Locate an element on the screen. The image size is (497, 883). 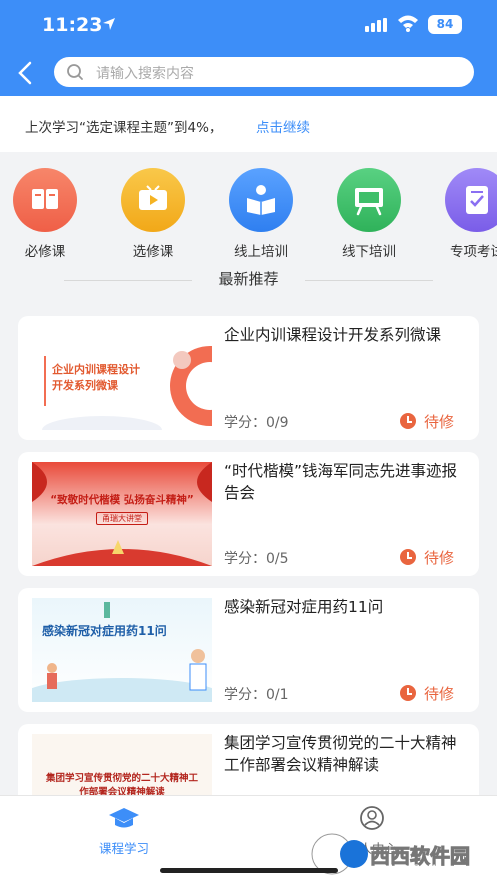
video-icon is located at coordinates (153, 200).